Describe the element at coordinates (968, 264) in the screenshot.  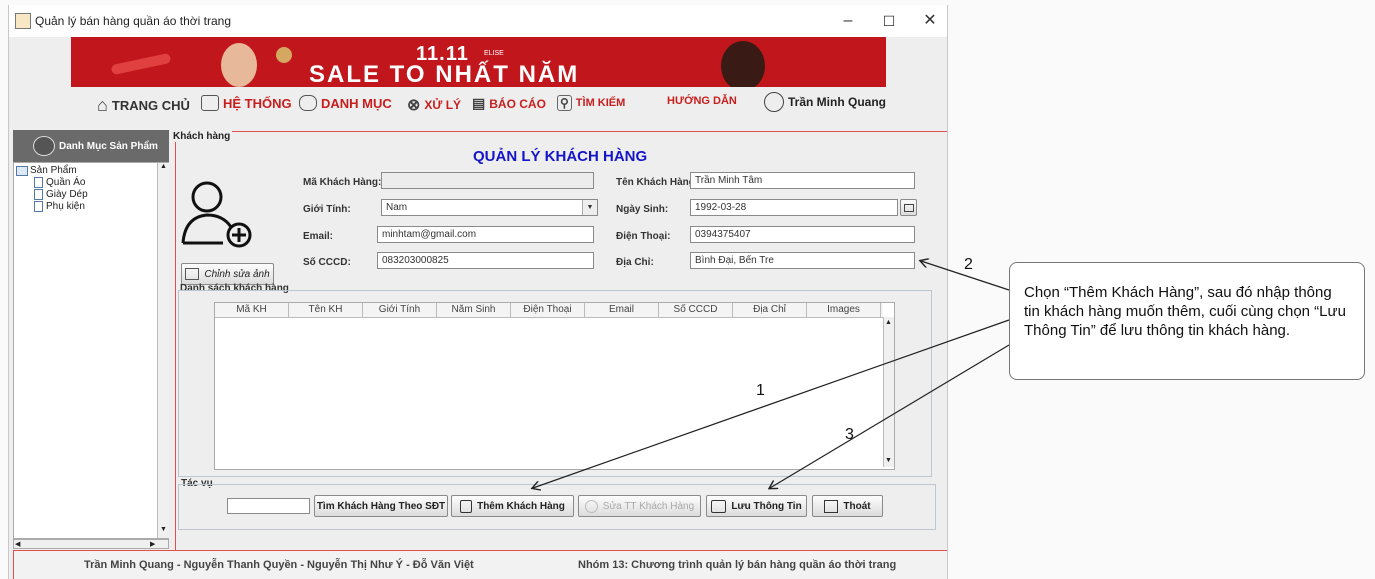
I see `step-number-2: 2` at that location.